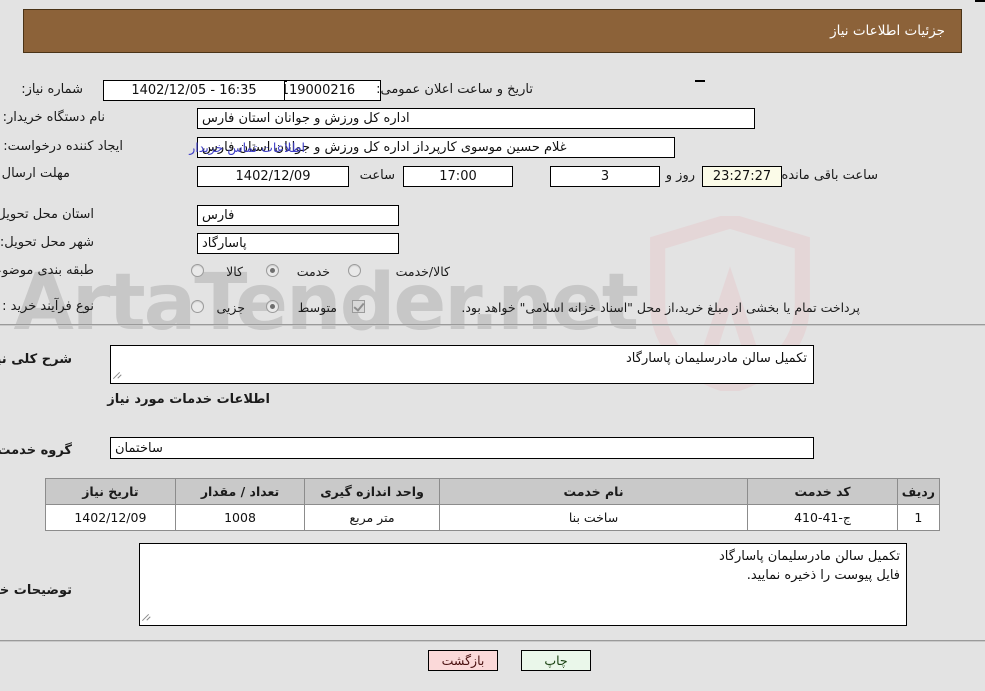 This screenshot has width=985, height=691. Describe the element at coordinates (680, 175) in the screenshot. I see `days-word: روز و` at that location.